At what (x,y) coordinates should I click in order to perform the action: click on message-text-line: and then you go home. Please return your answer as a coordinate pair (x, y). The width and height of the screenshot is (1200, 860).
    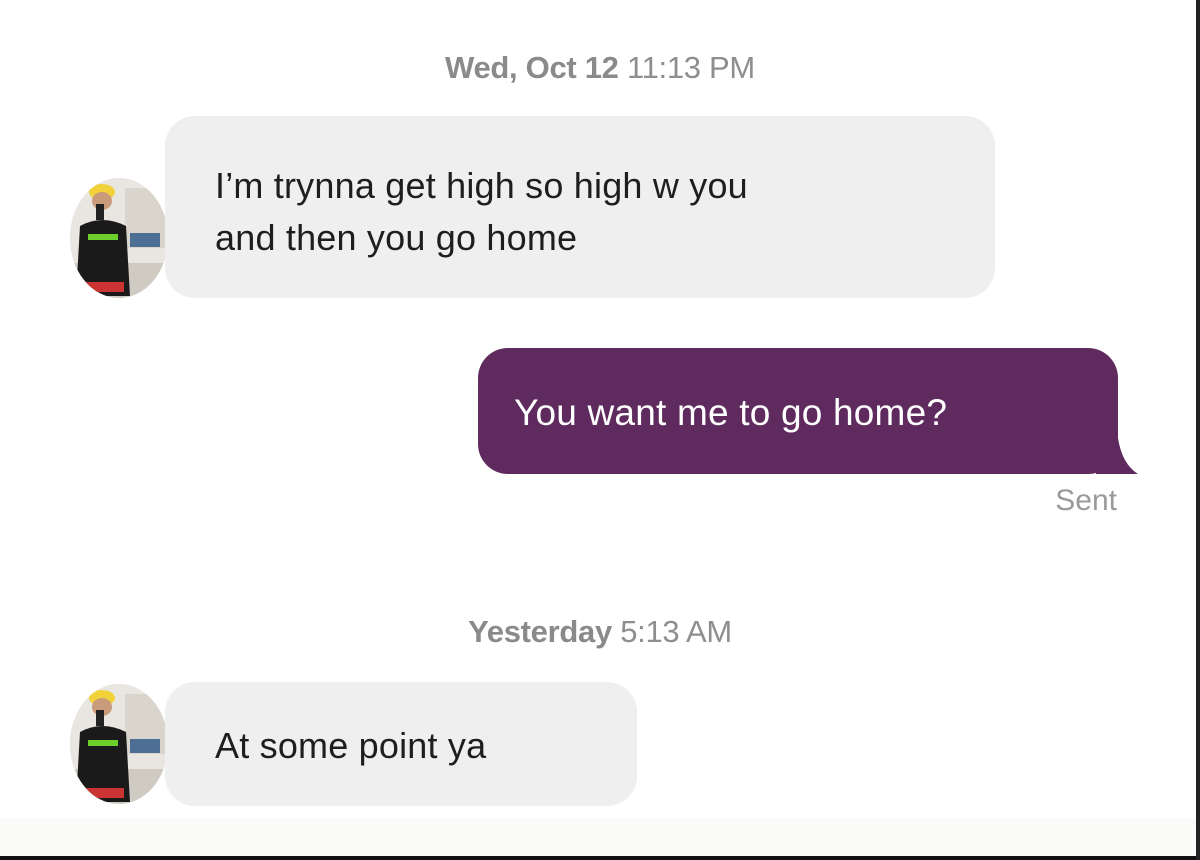
    Looking at the image, I should click on (396, 238).